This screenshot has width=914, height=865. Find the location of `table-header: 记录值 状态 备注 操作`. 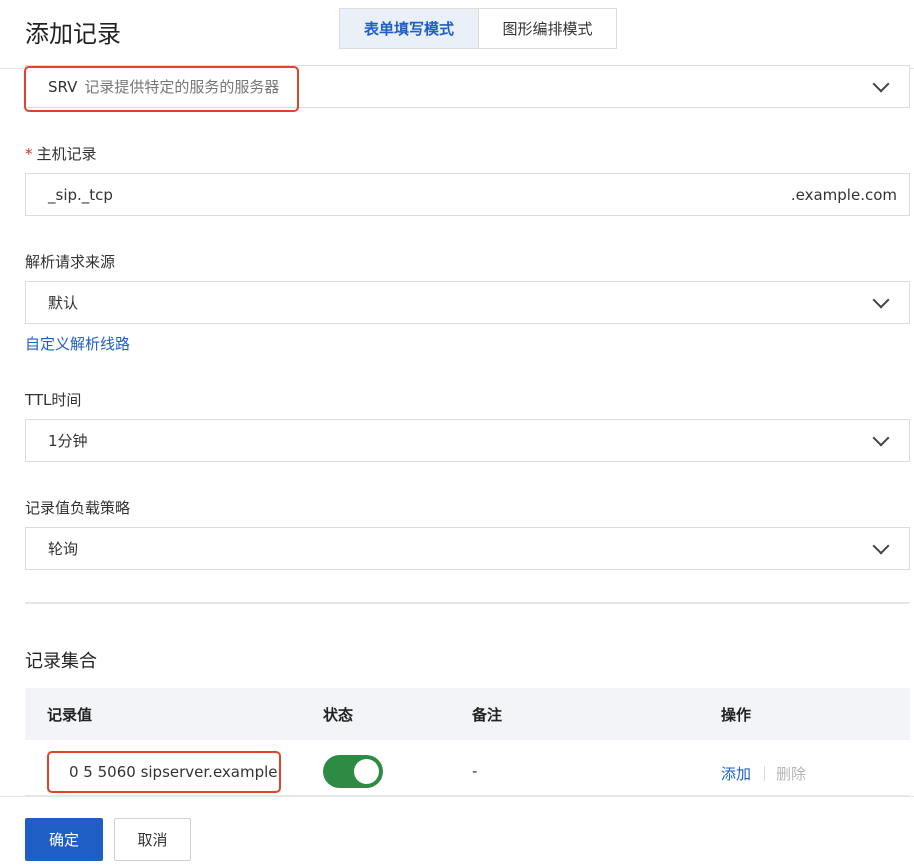

table-header: 记录值 状态 备注 操作 is located at coordinates (467, 714).